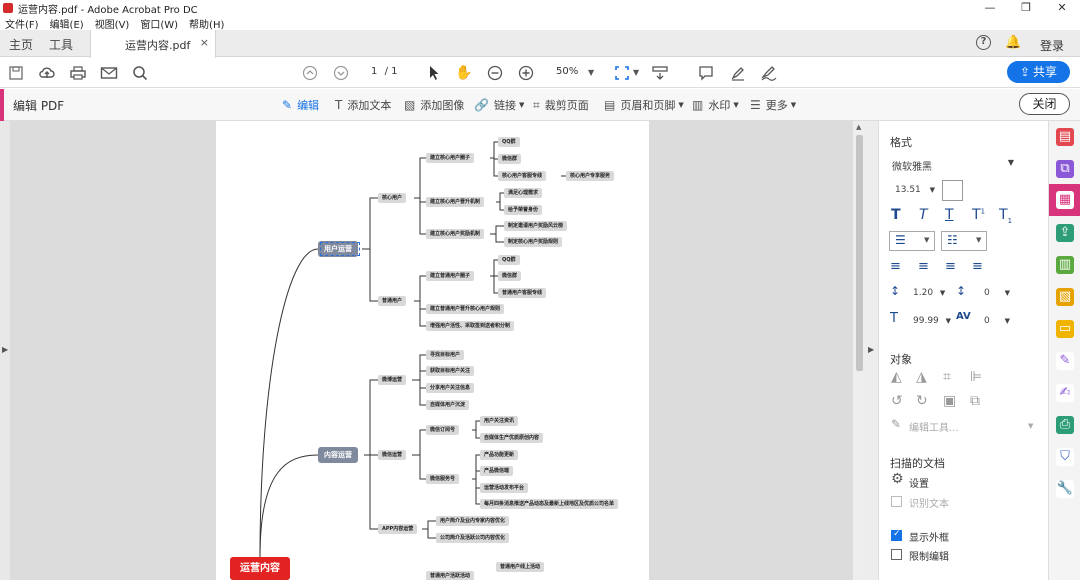 This screenshot has width=1080, height=580. I want to click on edit-tool-dropdown-icon: ▼, so click(1030, 426).